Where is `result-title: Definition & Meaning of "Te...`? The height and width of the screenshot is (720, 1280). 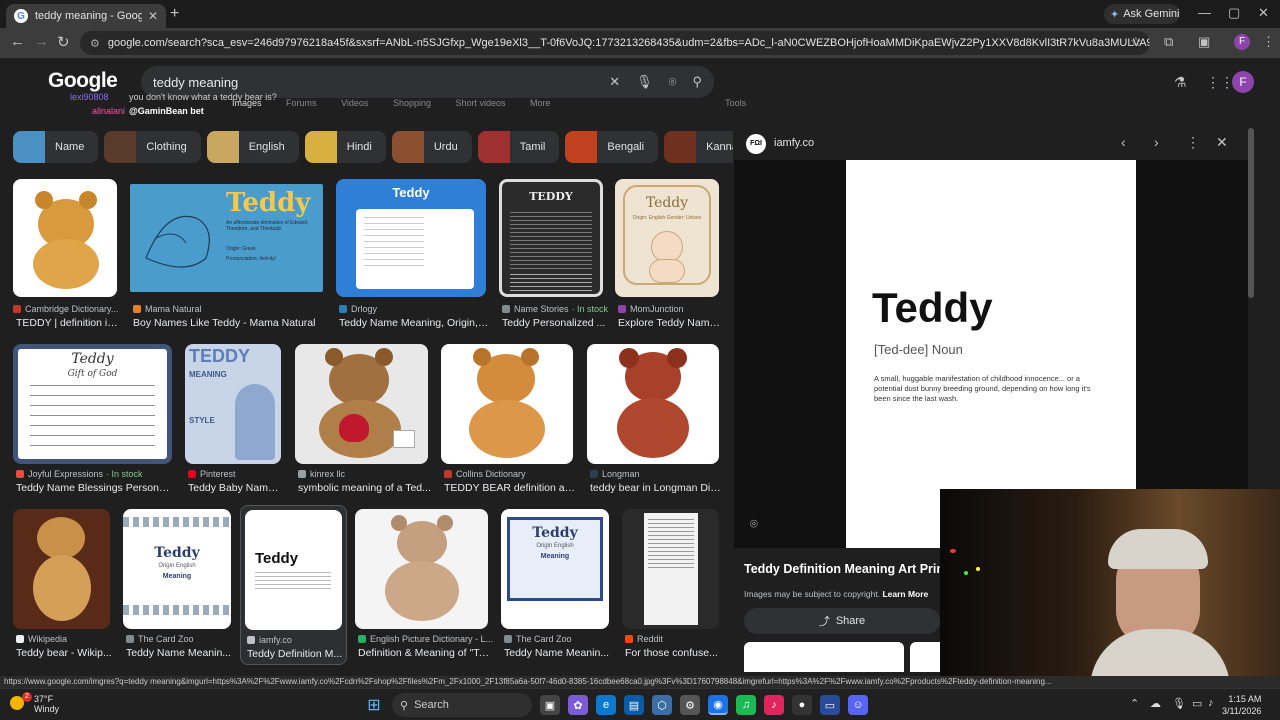 result-title: Definition & Meaning of "Te... is located at coordinates (424, 653).